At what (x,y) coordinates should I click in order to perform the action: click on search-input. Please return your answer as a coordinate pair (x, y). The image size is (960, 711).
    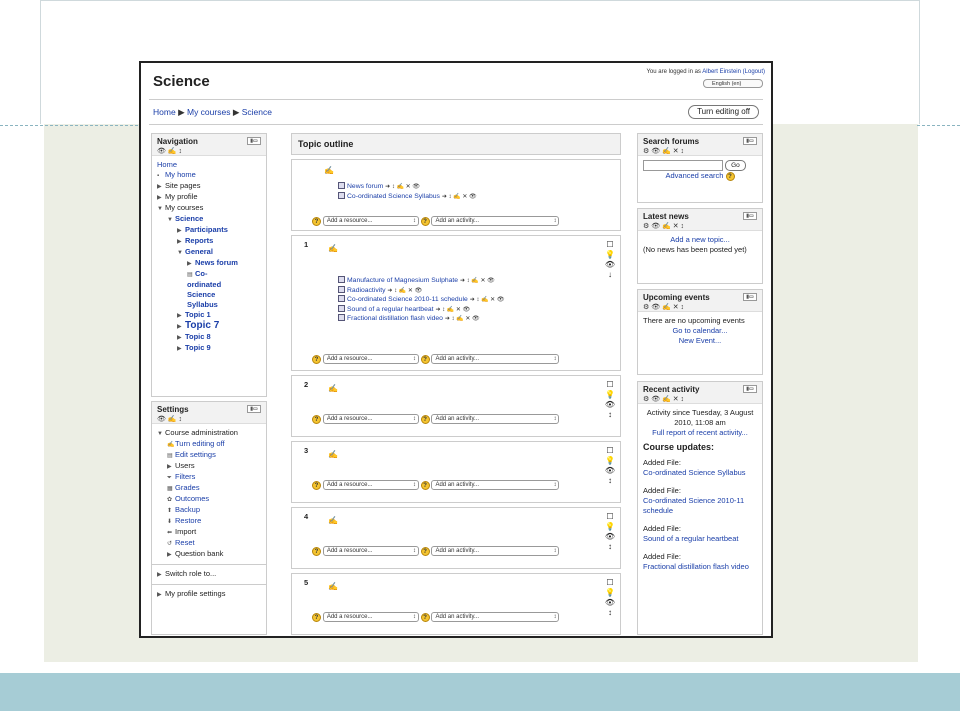
    Looking at the image, I should click on (683, 165).